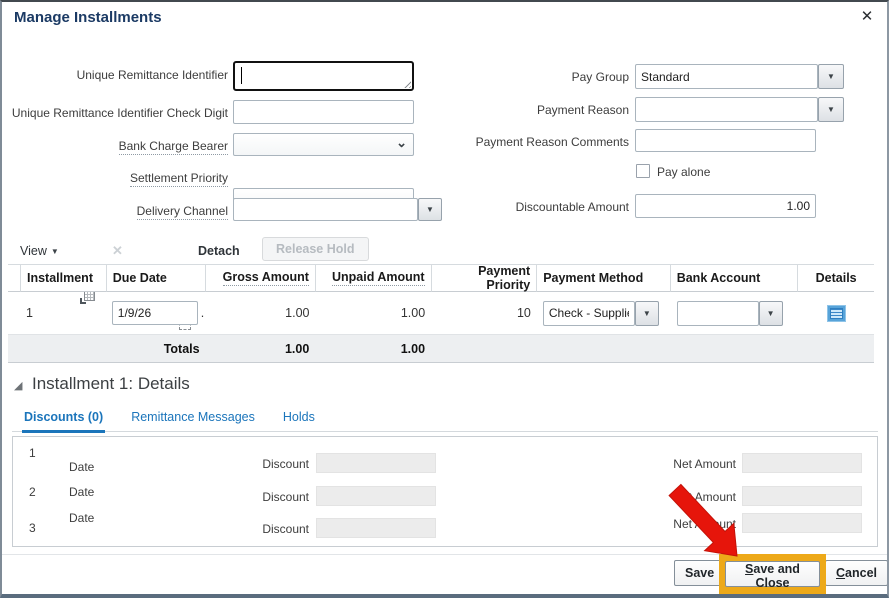 Image resolution: width=889 pixels, height=598 pixels. What do you see at coordinates (88, 17) in the screenshot?
I see `dialog-title: Manage Installments` at bounding box center [88, 17].